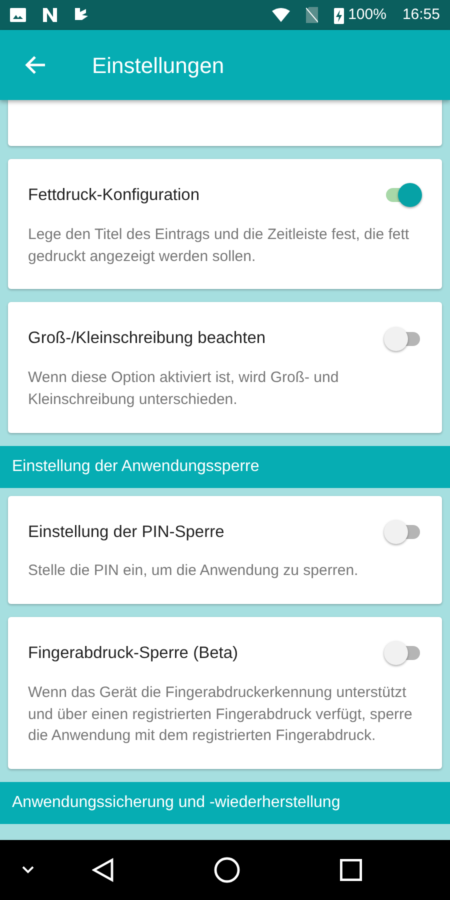  Describe the element at coordinates (225, 803) in the screenshot. I see `section-header: Anwendungssicherung und -wiederherstellung` at that location.